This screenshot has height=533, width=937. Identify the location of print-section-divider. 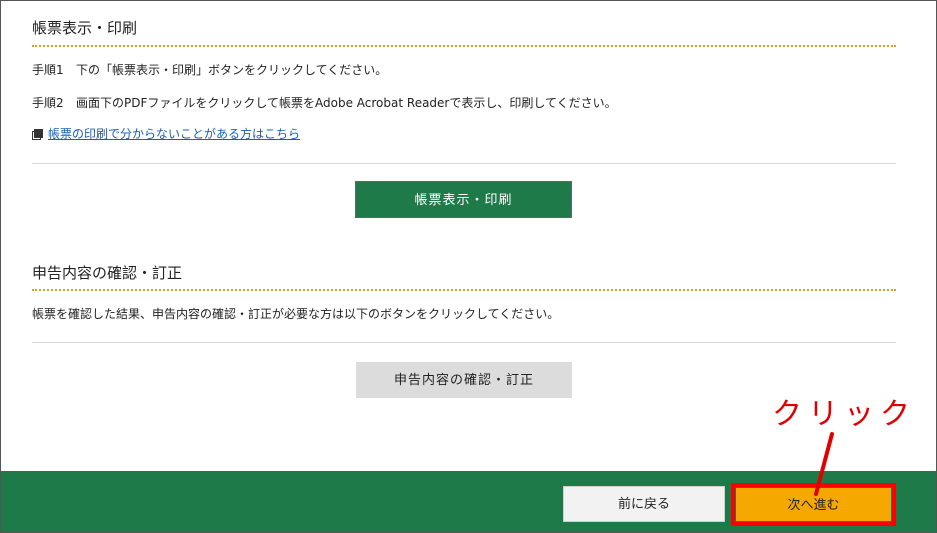
(464, 46).